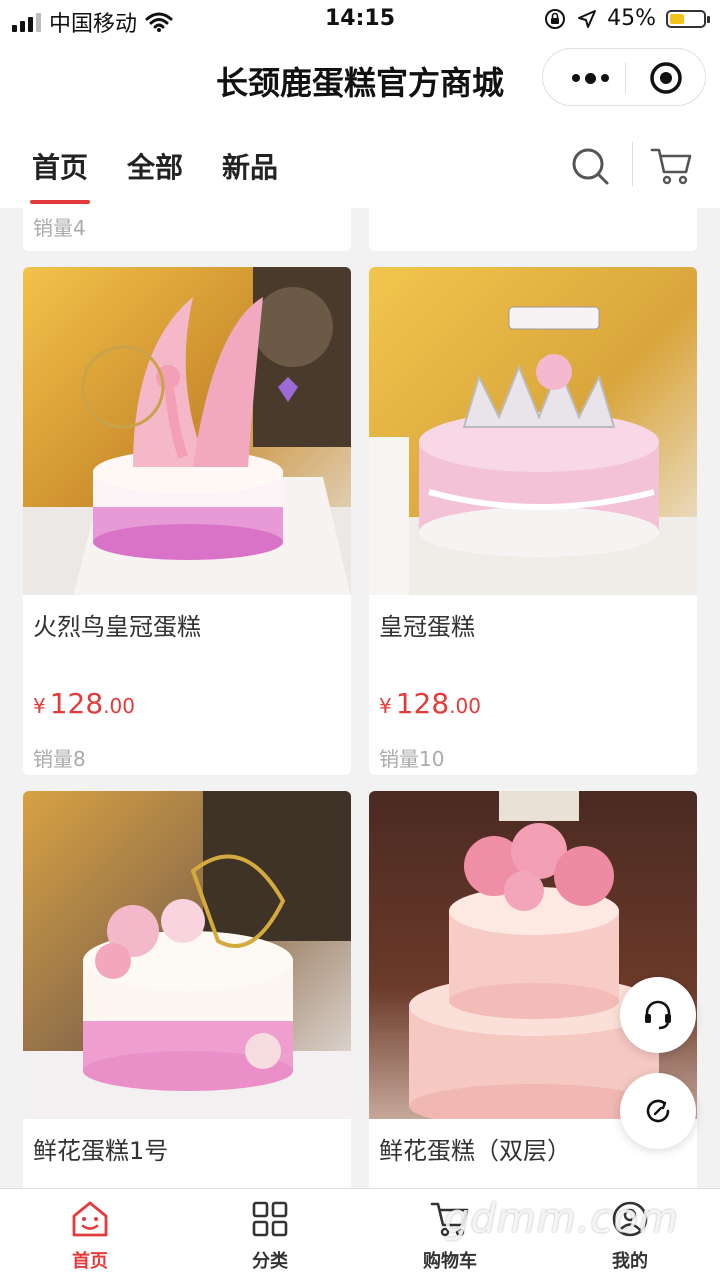 This screenshot has width=720, height=1281. What do you see at coordinates (187, 229) in the screenshot?
I see `product-card-partial: 销量4` at bounding box center [187, 229].